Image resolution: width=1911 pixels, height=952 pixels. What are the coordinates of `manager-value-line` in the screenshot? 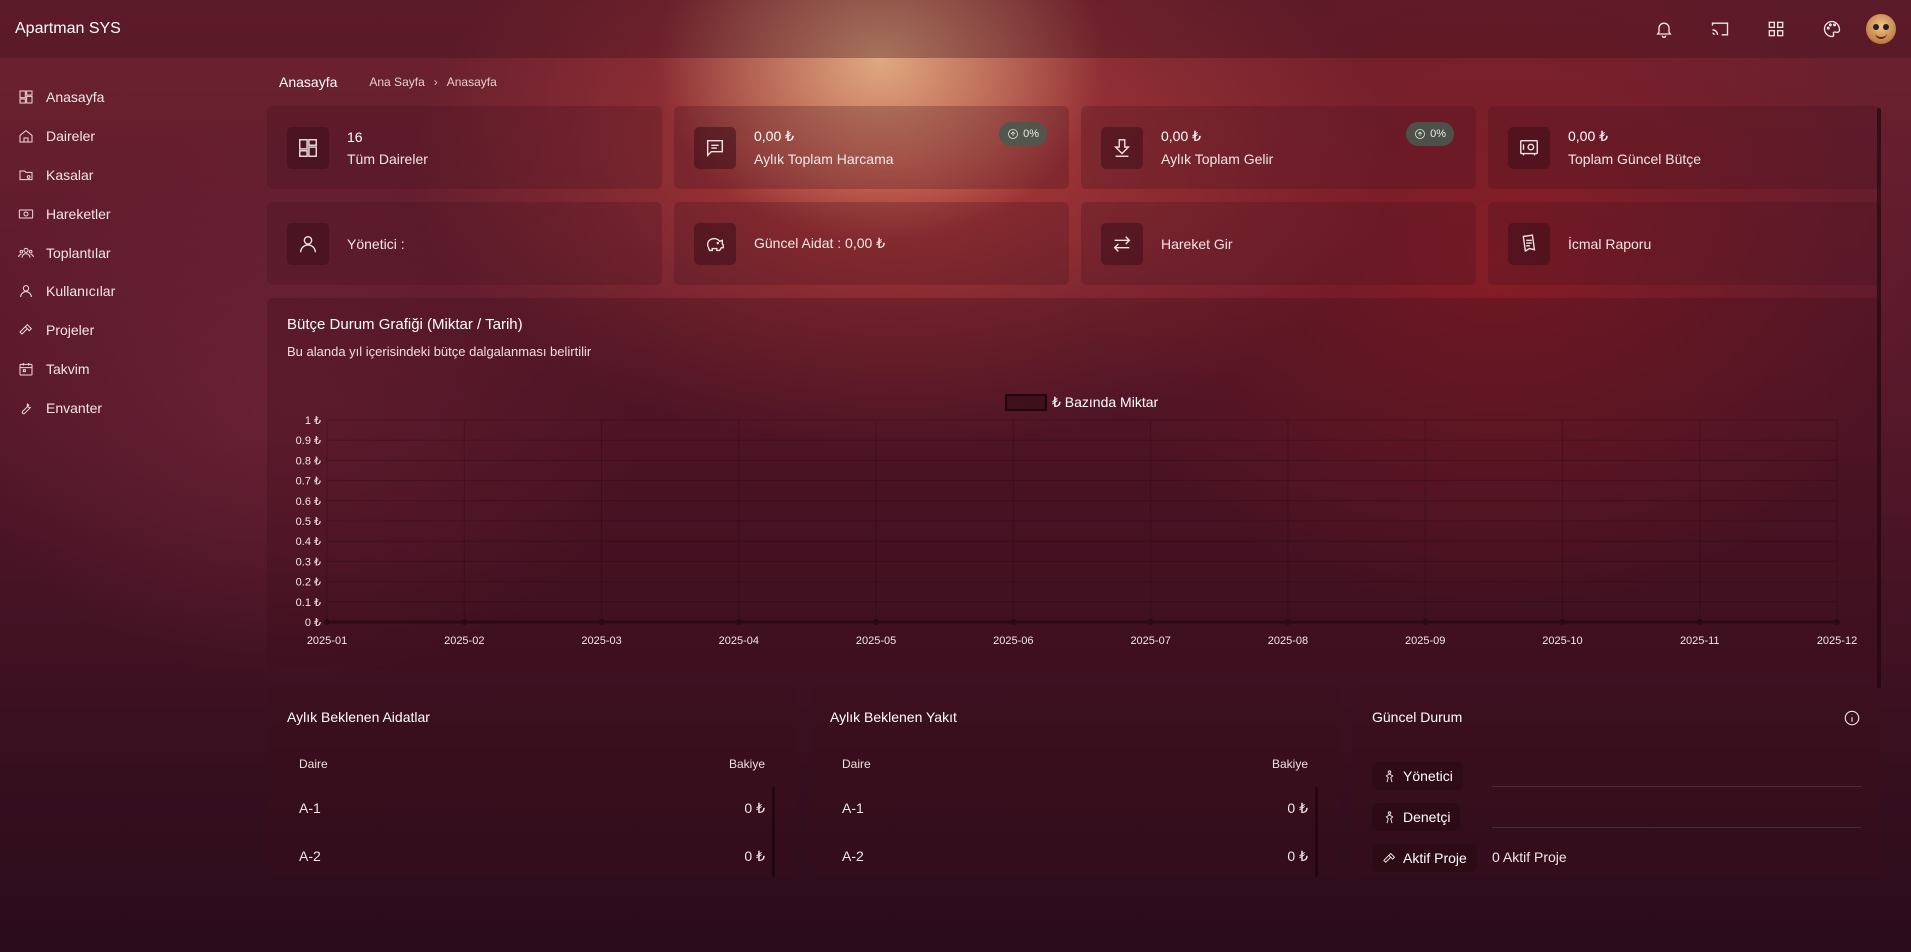 It's located at (1676, 786).